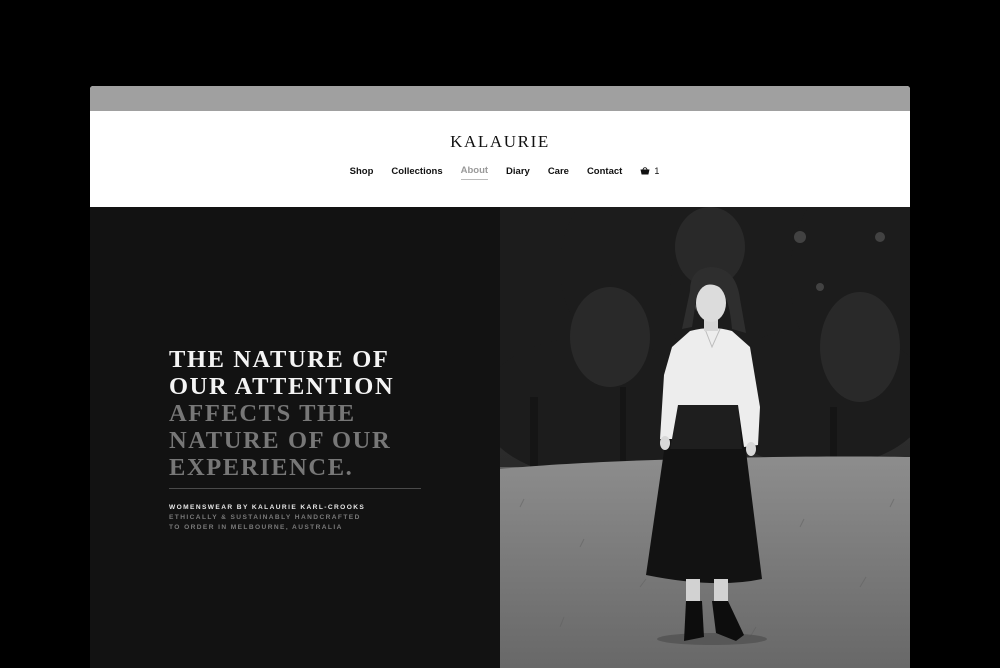  I want to click on headline-line: THE NATURE OF, so click(279, 359).